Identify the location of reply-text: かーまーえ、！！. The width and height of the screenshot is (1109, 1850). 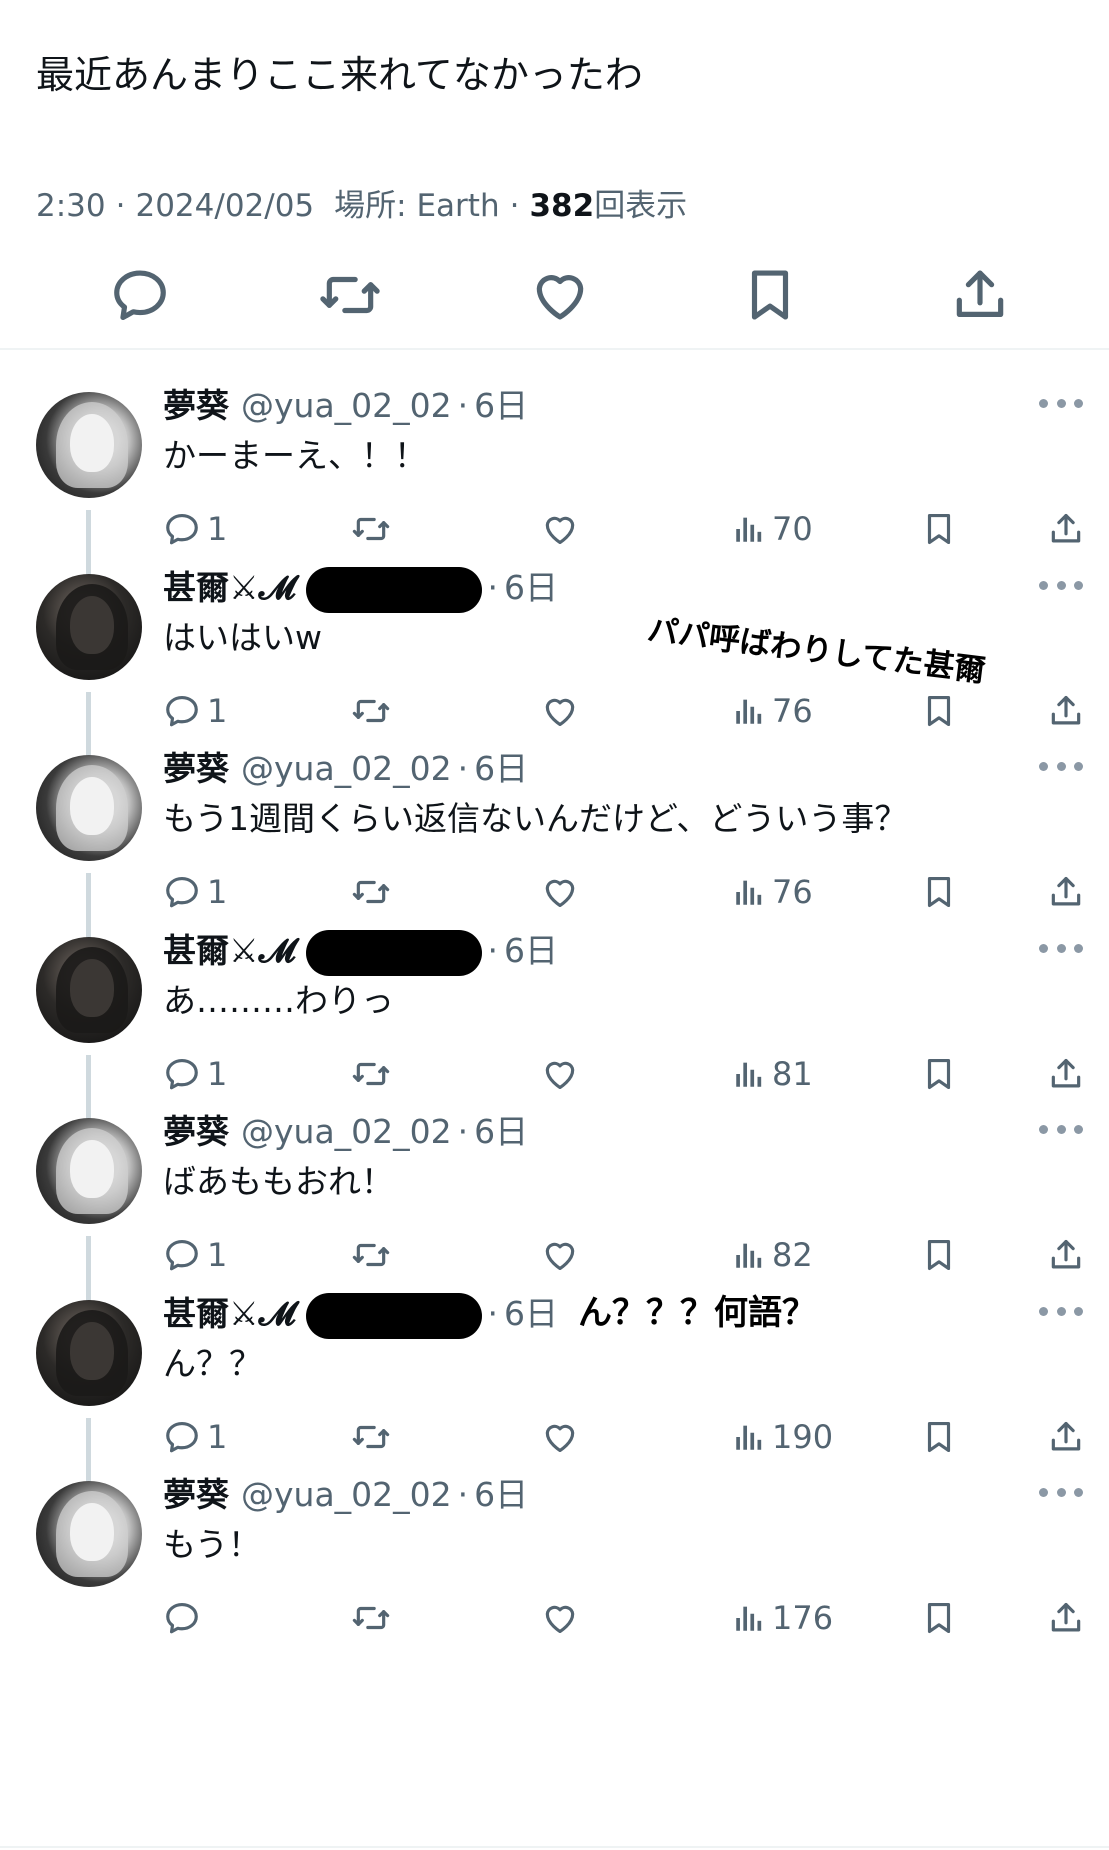
(295, 455).